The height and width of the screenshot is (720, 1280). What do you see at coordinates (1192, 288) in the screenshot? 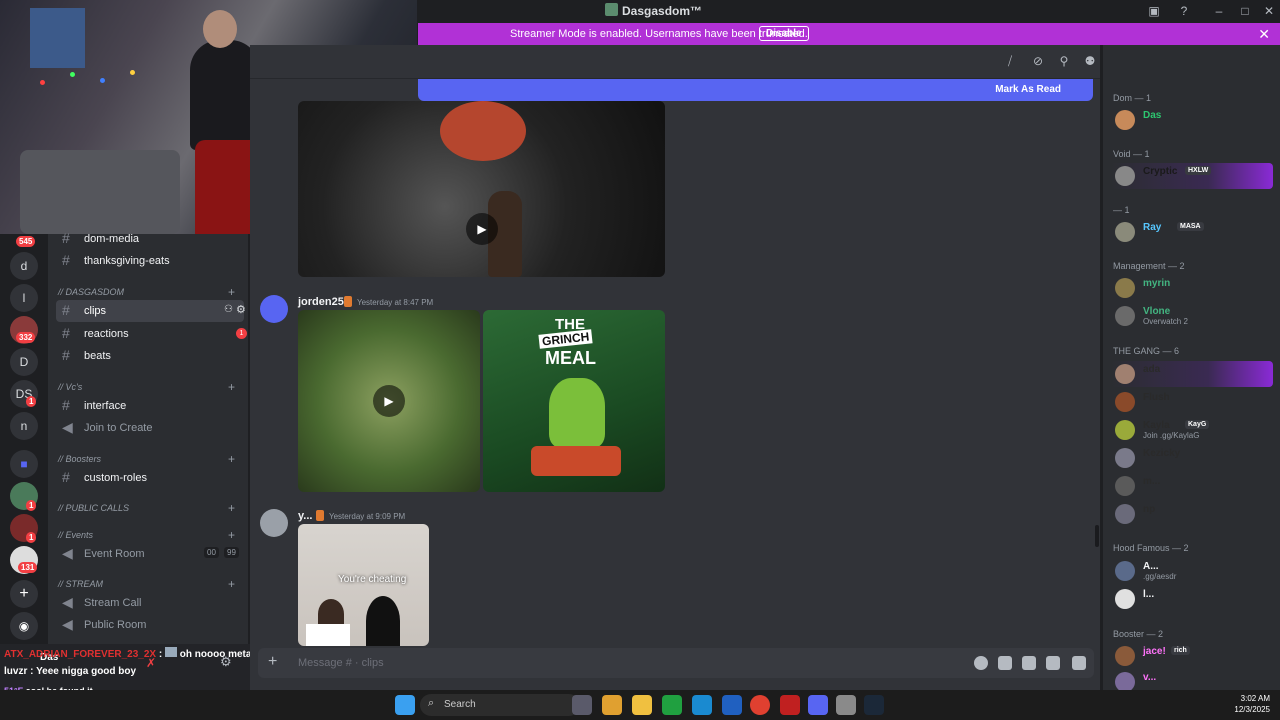
I see `member-item: myrin` at bounding box center [1192, 288].